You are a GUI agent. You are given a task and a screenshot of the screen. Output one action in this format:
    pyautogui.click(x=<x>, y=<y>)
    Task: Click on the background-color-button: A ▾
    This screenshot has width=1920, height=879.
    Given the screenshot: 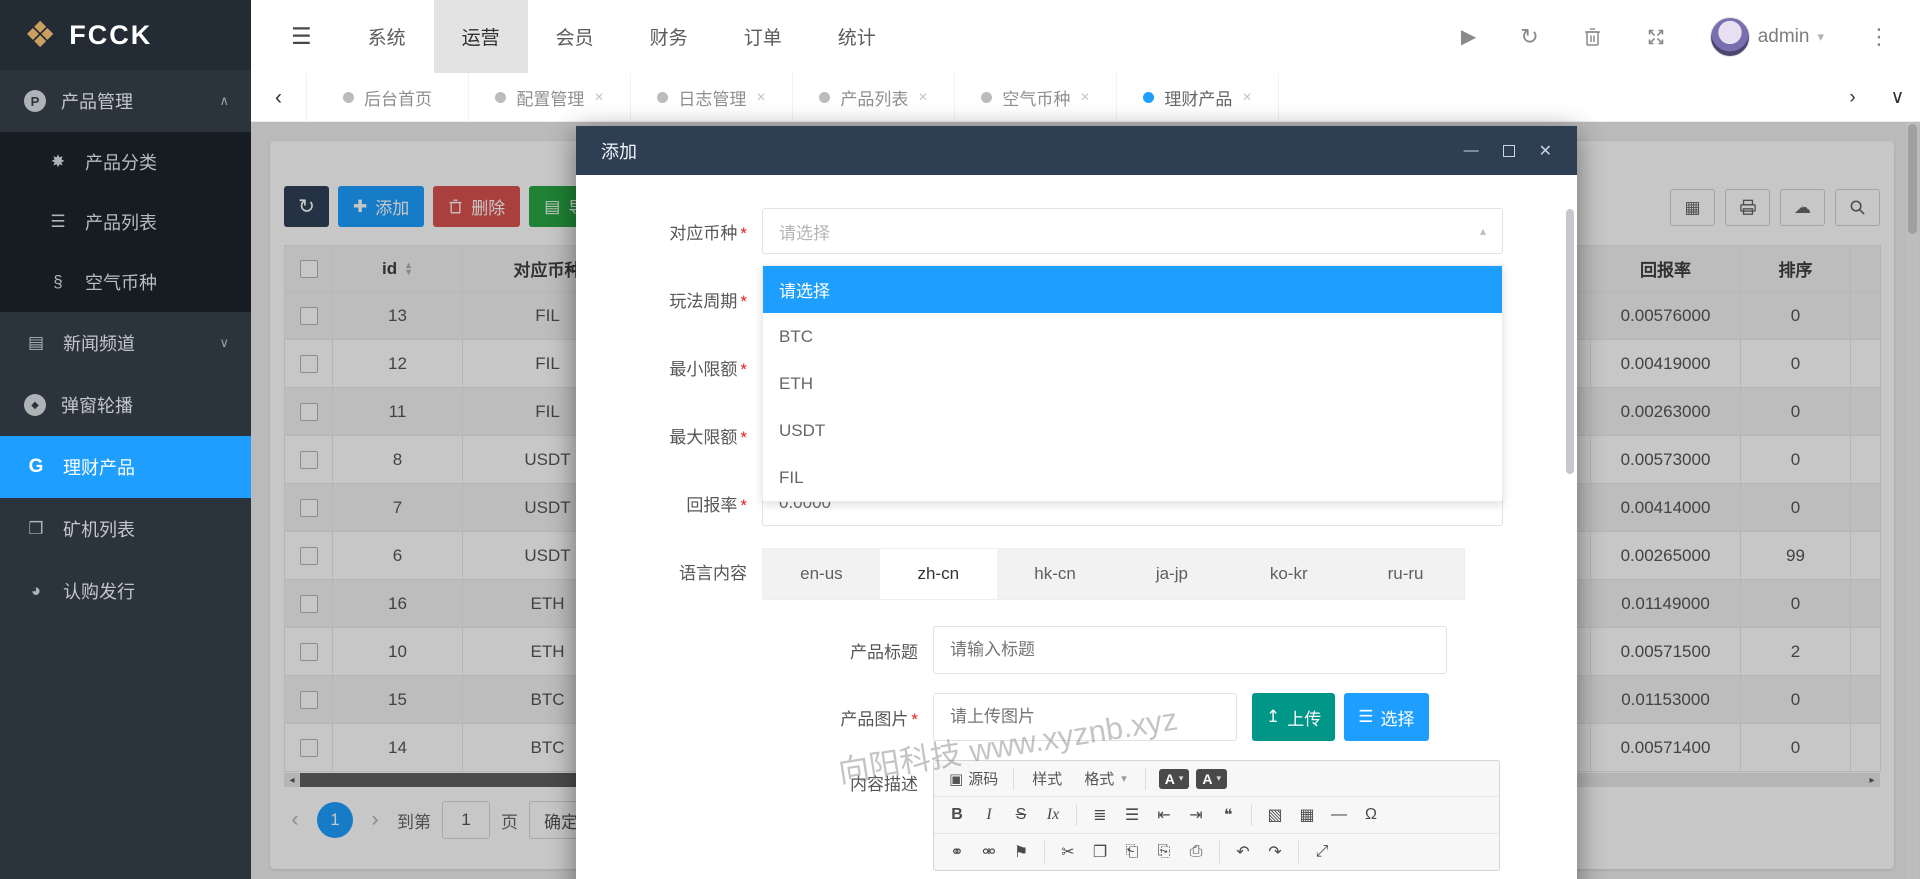 What is the action you would take?
    pyautogui.click(x=1212, y=778)
    